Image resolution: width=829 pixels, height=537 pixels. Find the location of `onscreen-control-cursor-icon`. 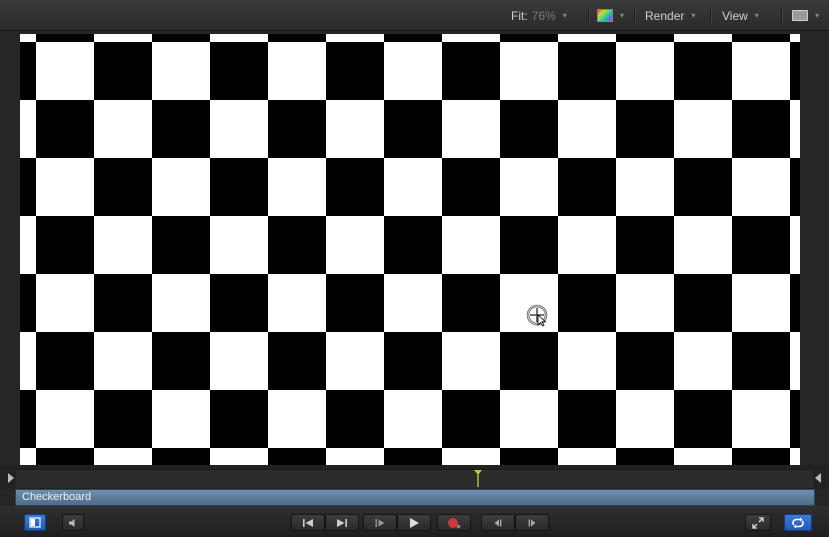

onscreen-control-cursor-icon is located at coordinates (537, 315).